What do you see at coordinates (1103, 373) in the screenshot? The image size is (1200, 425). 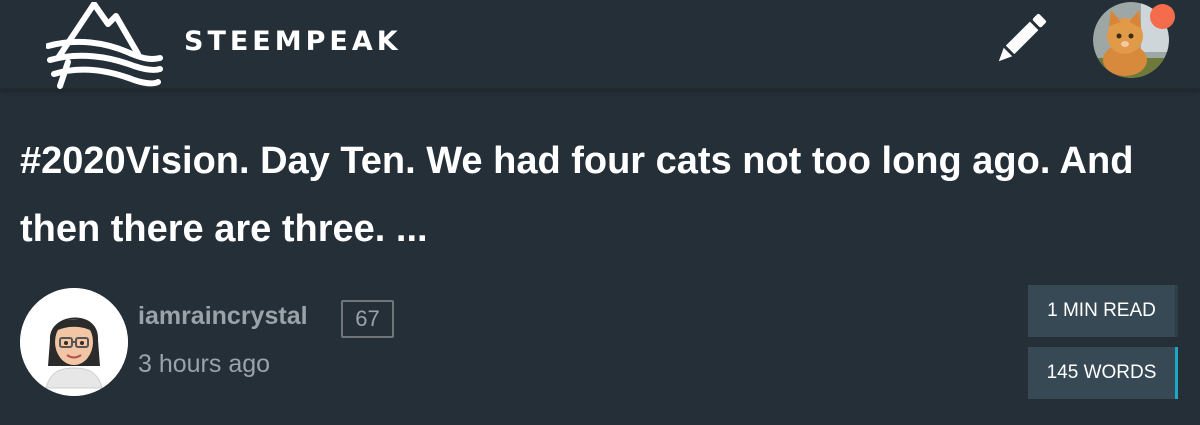 I see `word-count-badge: 145 WORDS` at bounding box center [1103, 373].